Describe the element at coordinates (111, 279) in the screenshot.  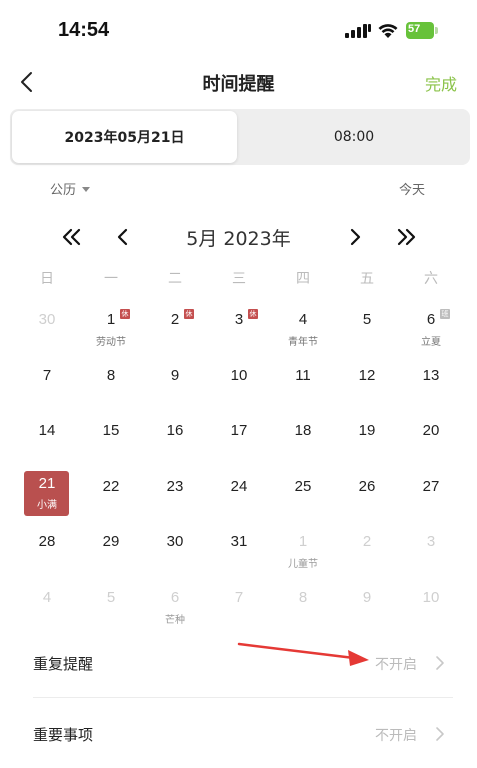
I see `weekday-label: 一` at that location.